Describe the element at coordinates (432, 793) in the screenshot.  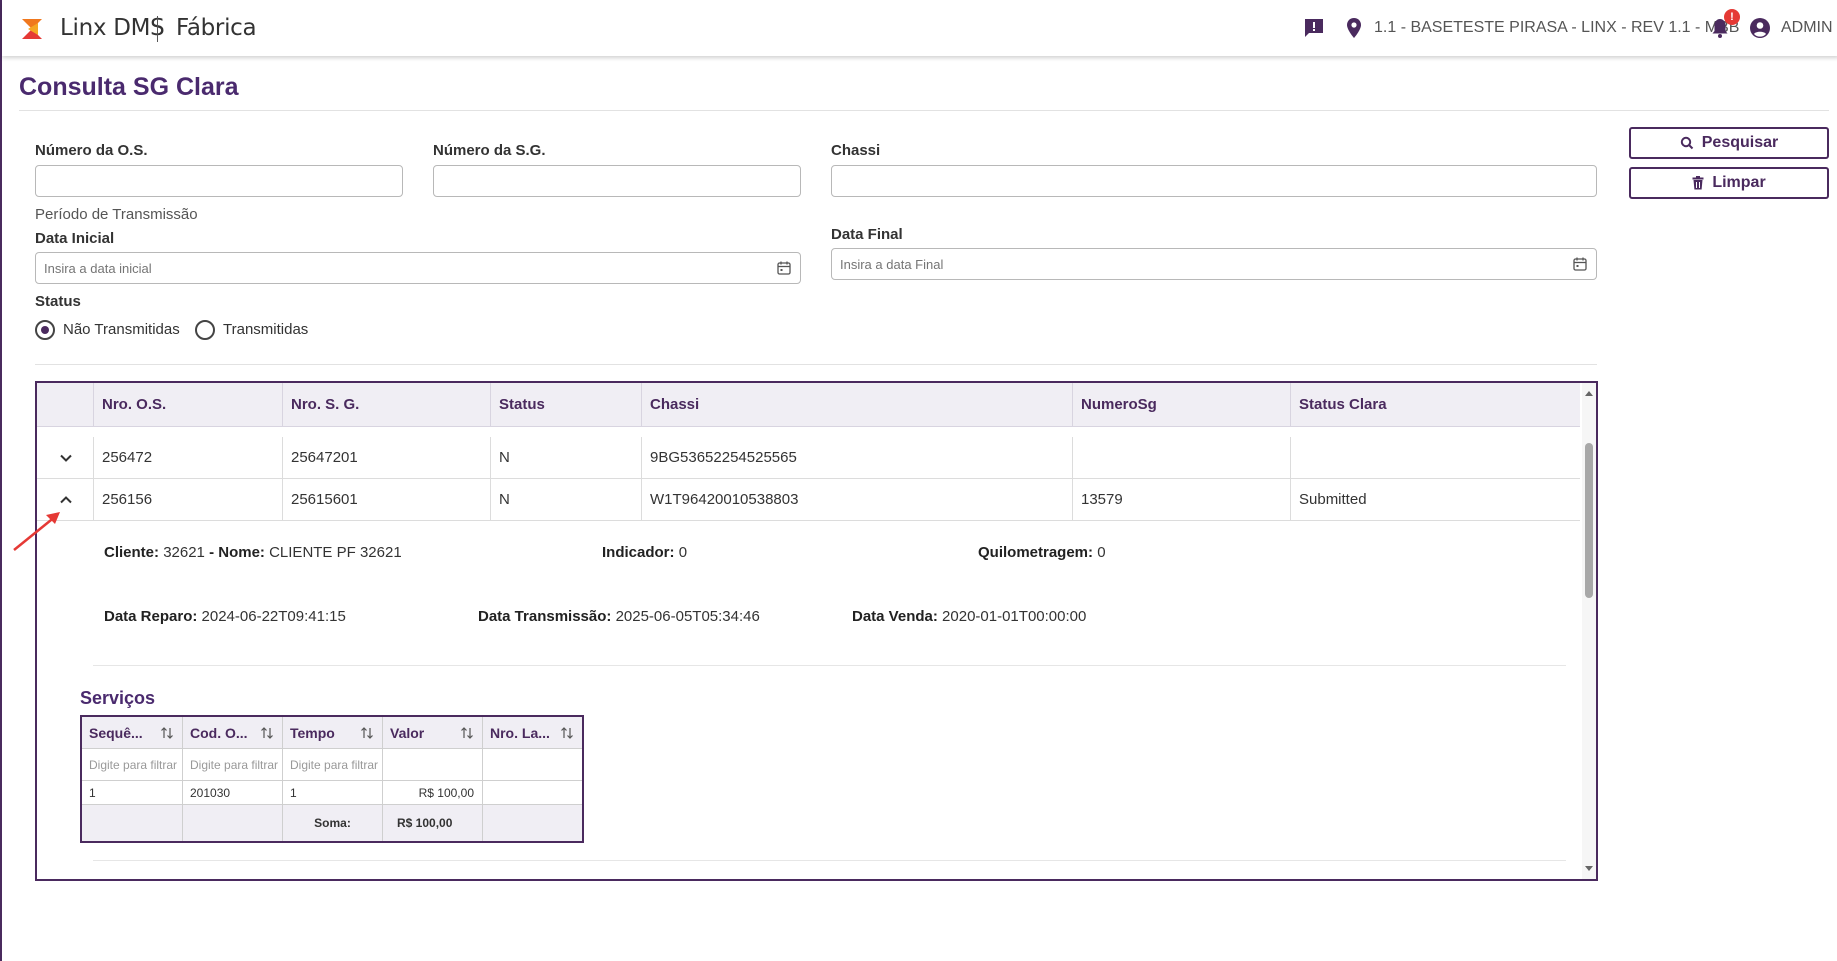
I see `sv-cell-valor: R$ 100,00` at that location.